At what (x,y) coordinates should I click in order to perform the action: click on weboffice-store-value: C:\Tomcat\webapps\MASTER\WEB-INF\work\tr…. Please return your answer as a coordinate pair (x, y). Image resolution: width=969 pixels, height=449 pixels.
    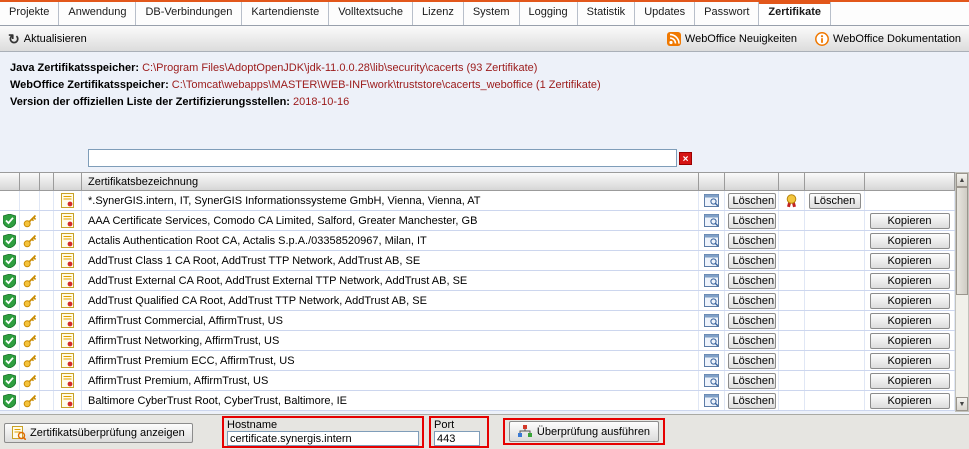
    Looking at the image, I should click on (386, 85).